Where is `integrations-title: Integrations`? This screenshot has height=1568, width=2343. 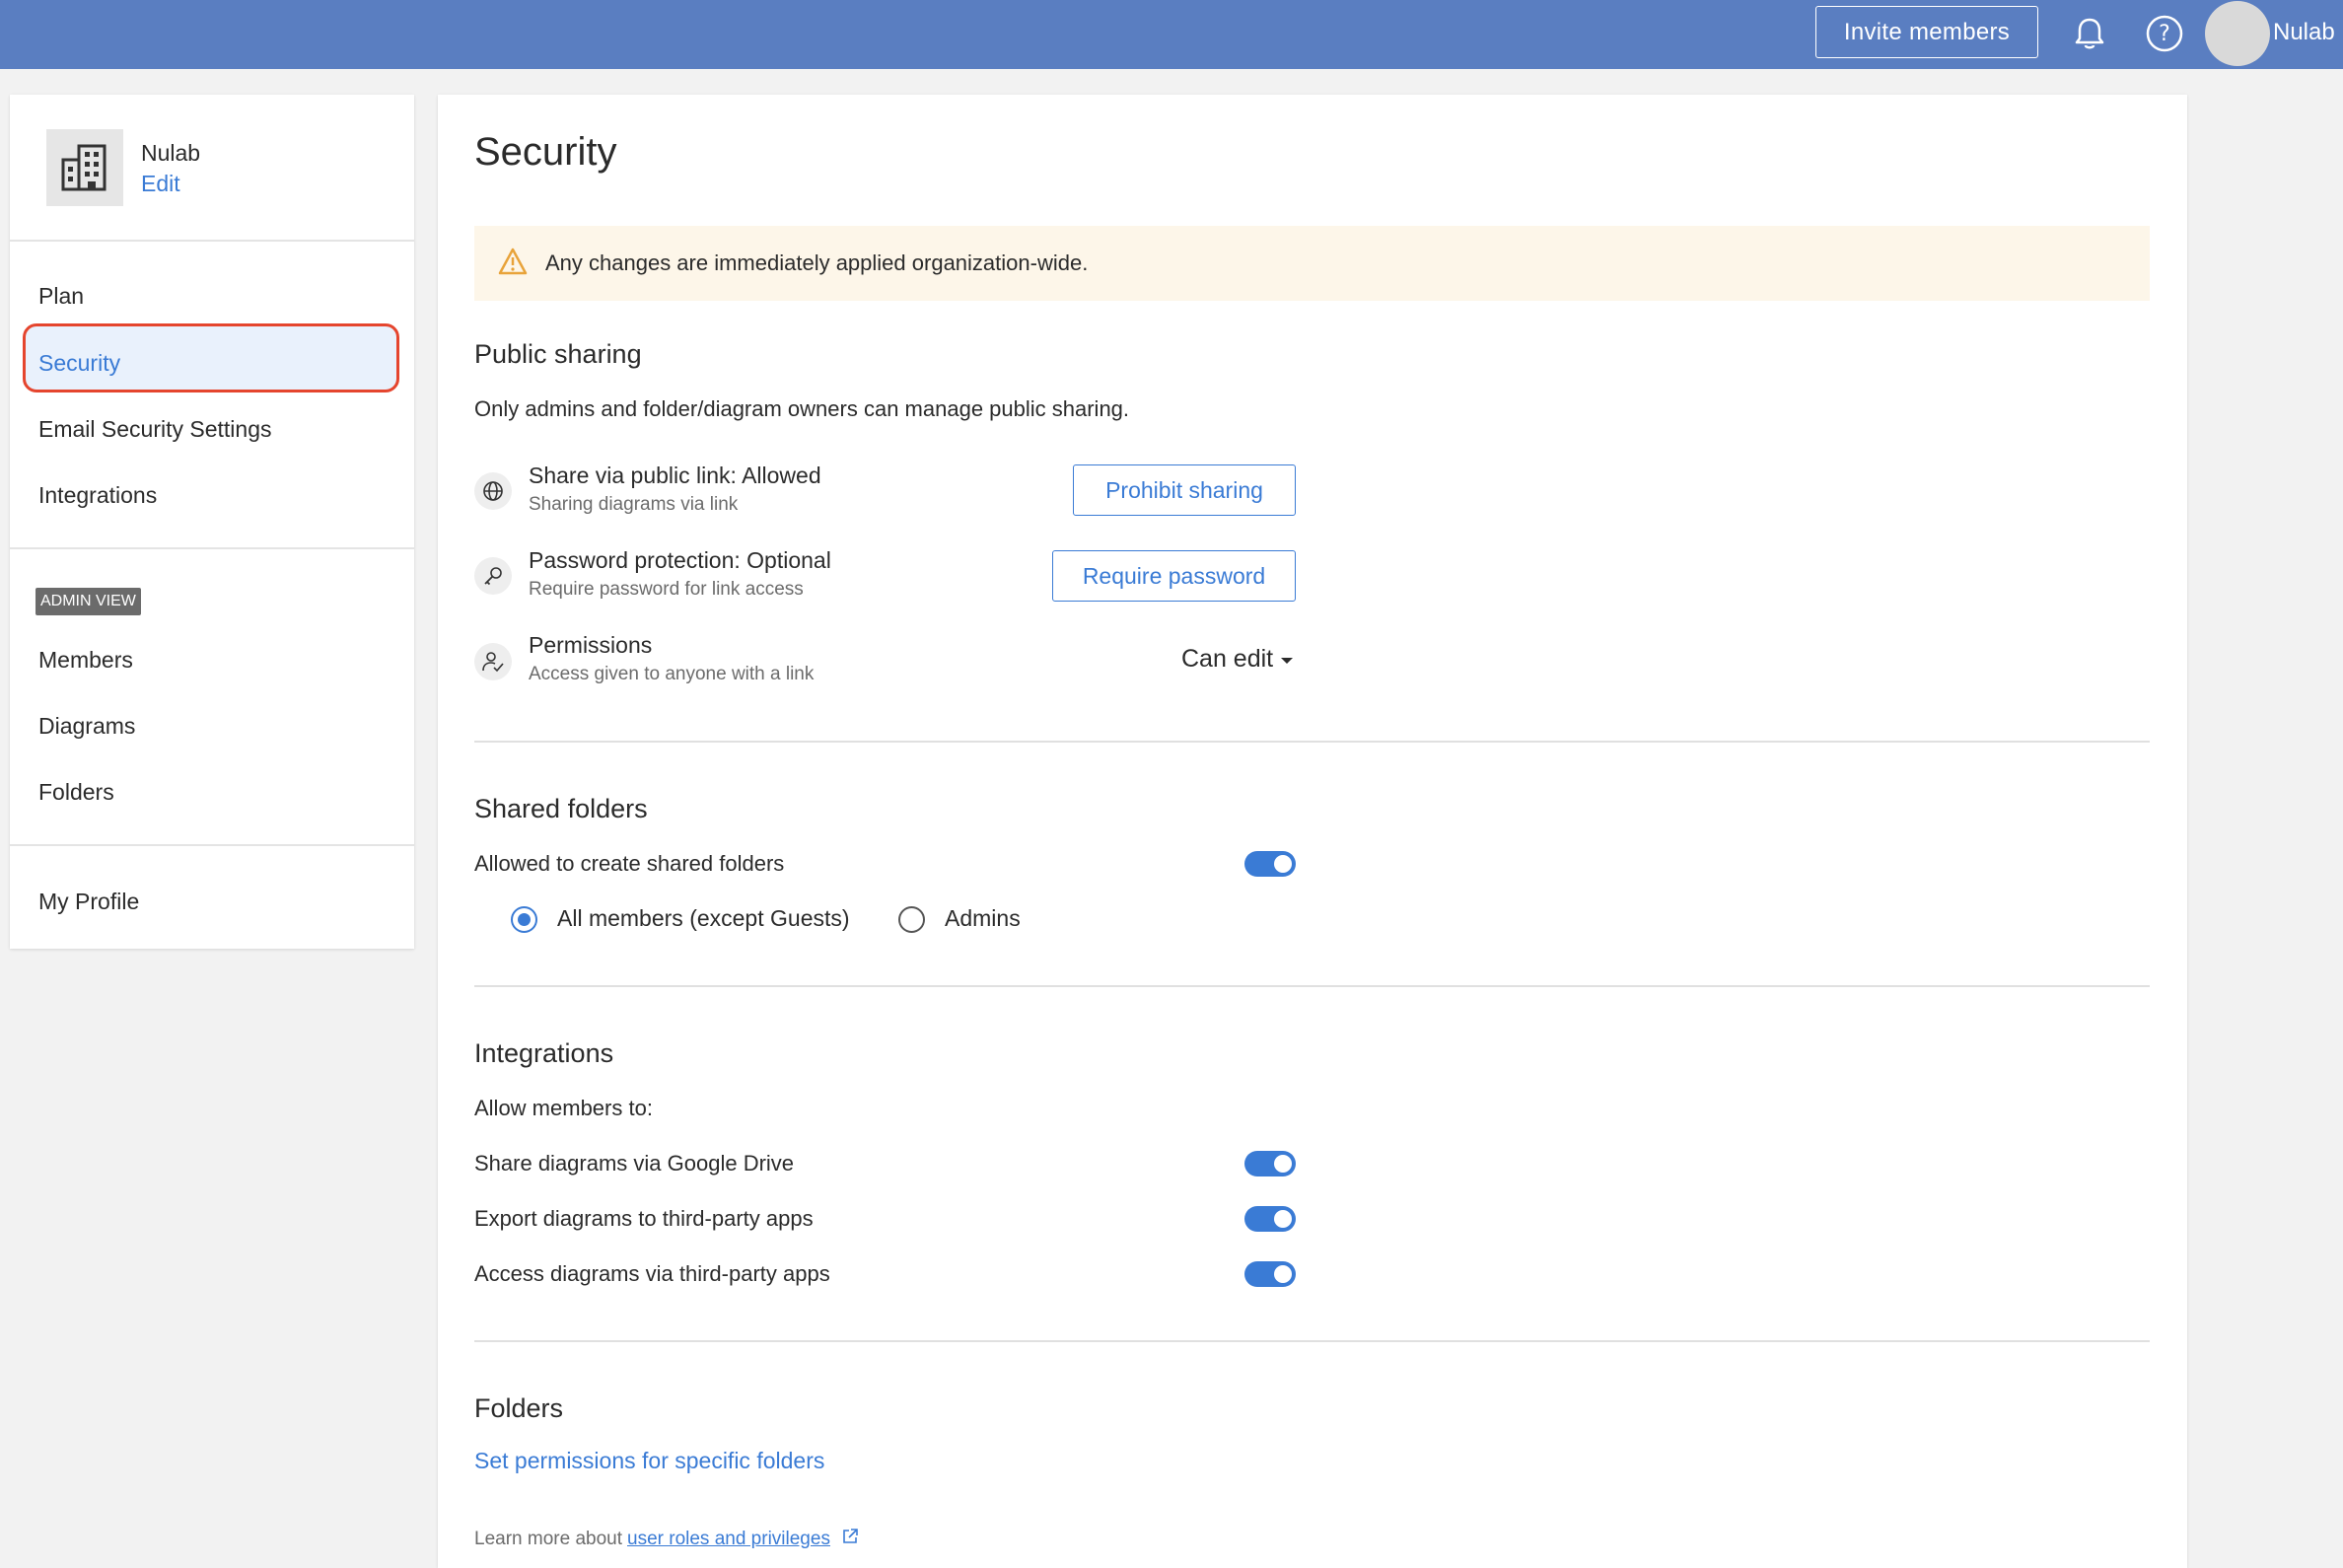
integrations-title: Integrations is located at coordinates (544, 1053).